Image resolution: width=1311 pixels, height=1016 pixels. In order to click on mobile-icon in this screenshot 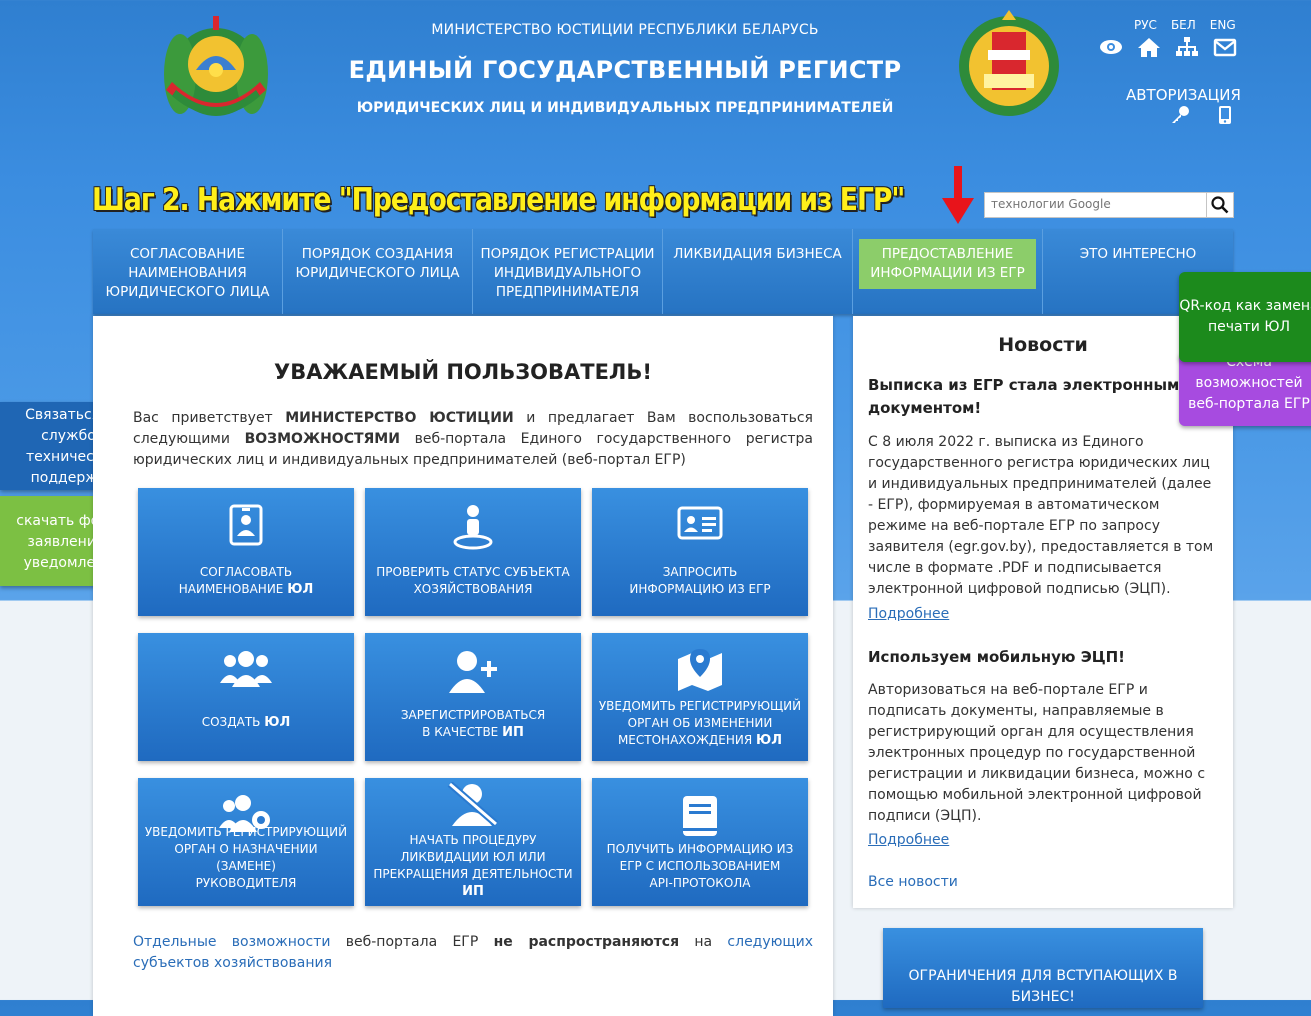, I will do `click(1225, 117)`.